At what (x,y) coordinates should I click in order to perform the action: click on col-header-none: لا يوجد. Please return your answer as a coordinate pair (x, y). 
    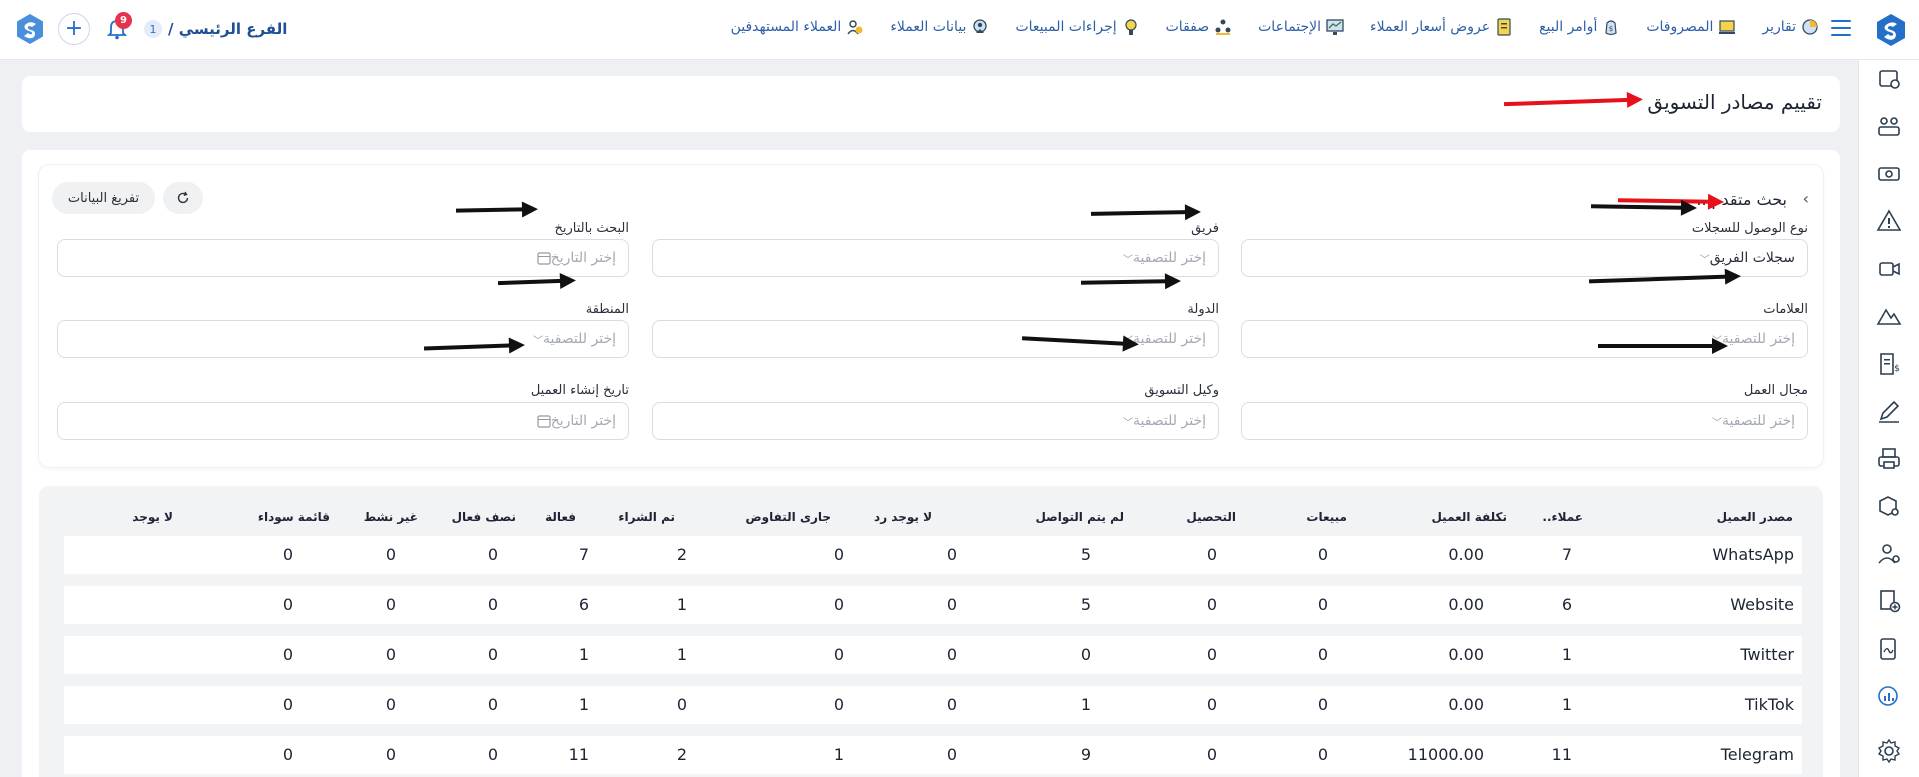
    Looking at the image, I should click on (152, 517).